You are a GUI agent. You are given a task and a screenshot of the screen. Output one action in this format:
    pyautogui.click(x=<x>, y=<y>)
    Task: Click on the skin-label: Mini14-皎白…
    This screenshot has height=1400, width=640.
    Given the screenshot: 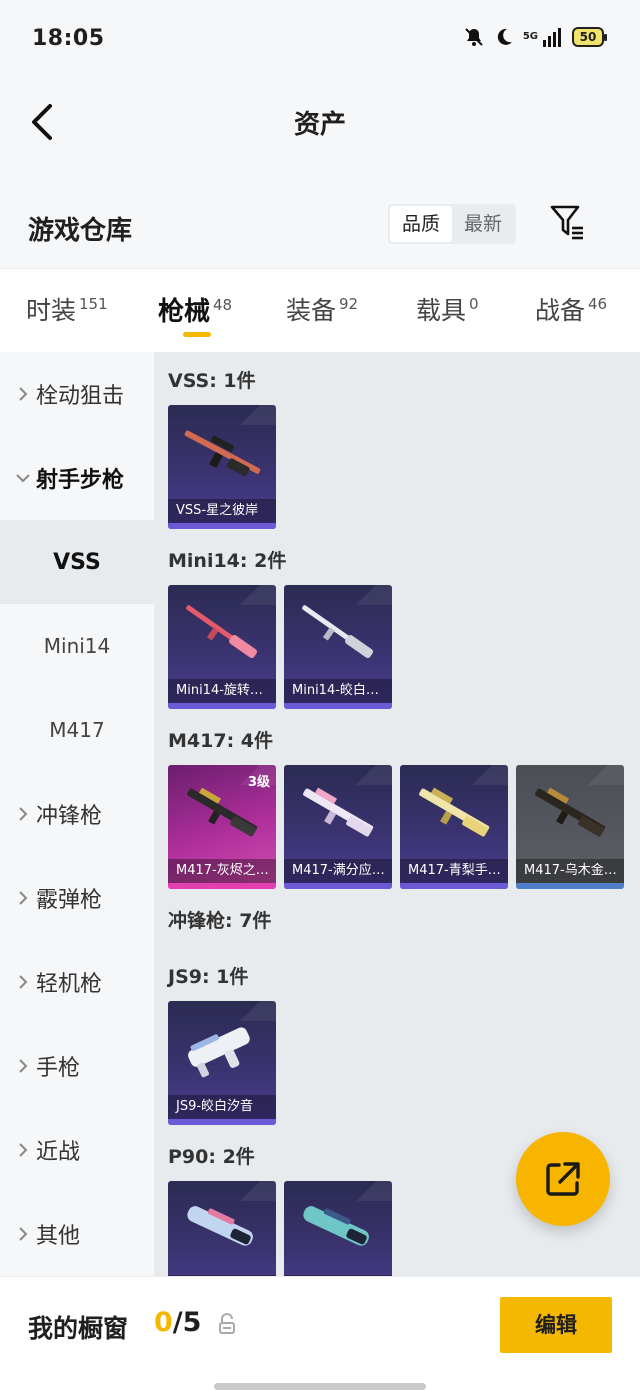 What is the action you would take?
    pyautogui.click(x=338, y=691)
    